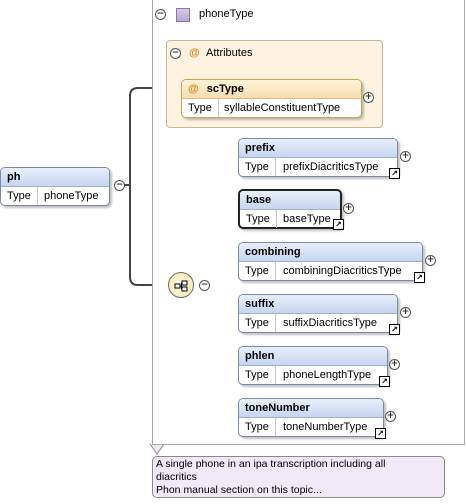 The width and height of the screenshot is (466, 504). I want to click on attributes-group-title: Attributes, so click(229, 53).